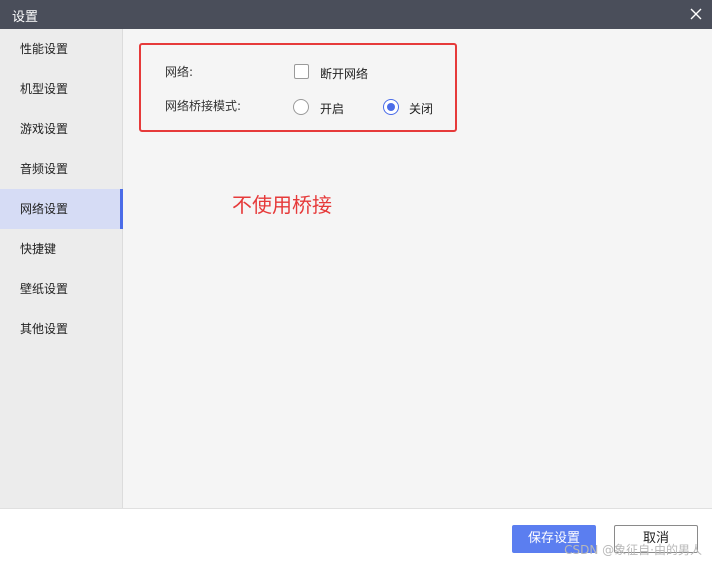 This screenshot has height=564, width=712. What do you see at coordinates (61, 249) in the screenshot?
I see `sidebar-item-shortcuts: 快捷键` at bounding box center [61, 249].